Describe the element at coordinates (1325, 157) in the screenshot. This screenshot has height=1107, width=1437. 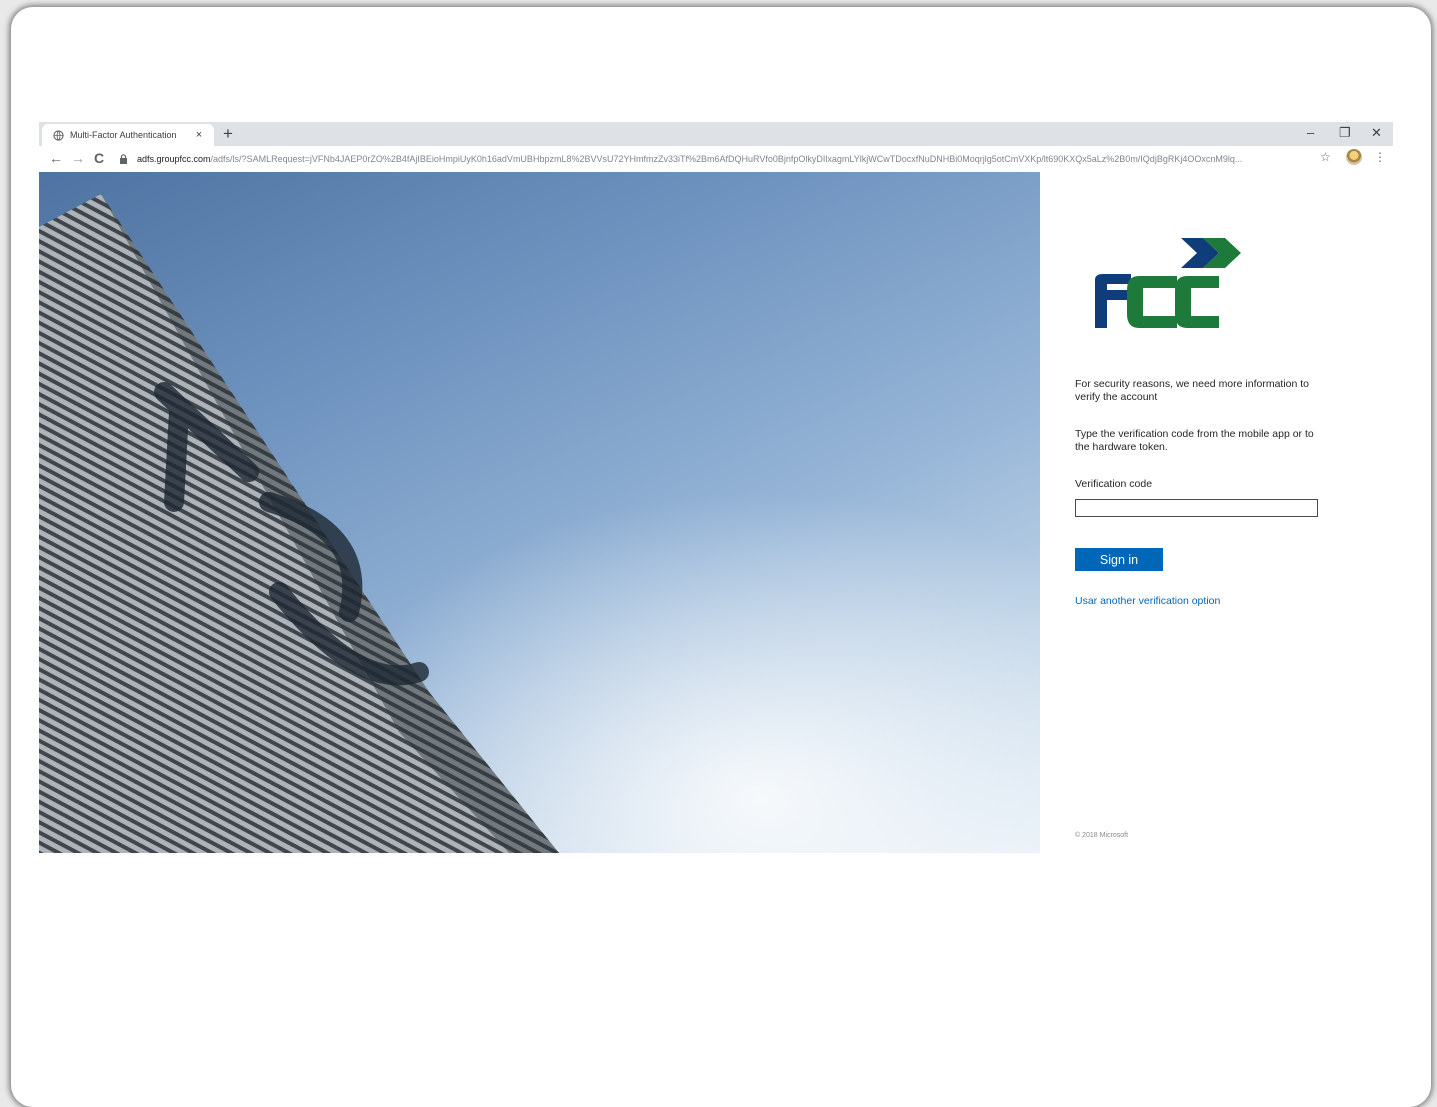
I see `bookmark-star-icon: ☆` at that location.